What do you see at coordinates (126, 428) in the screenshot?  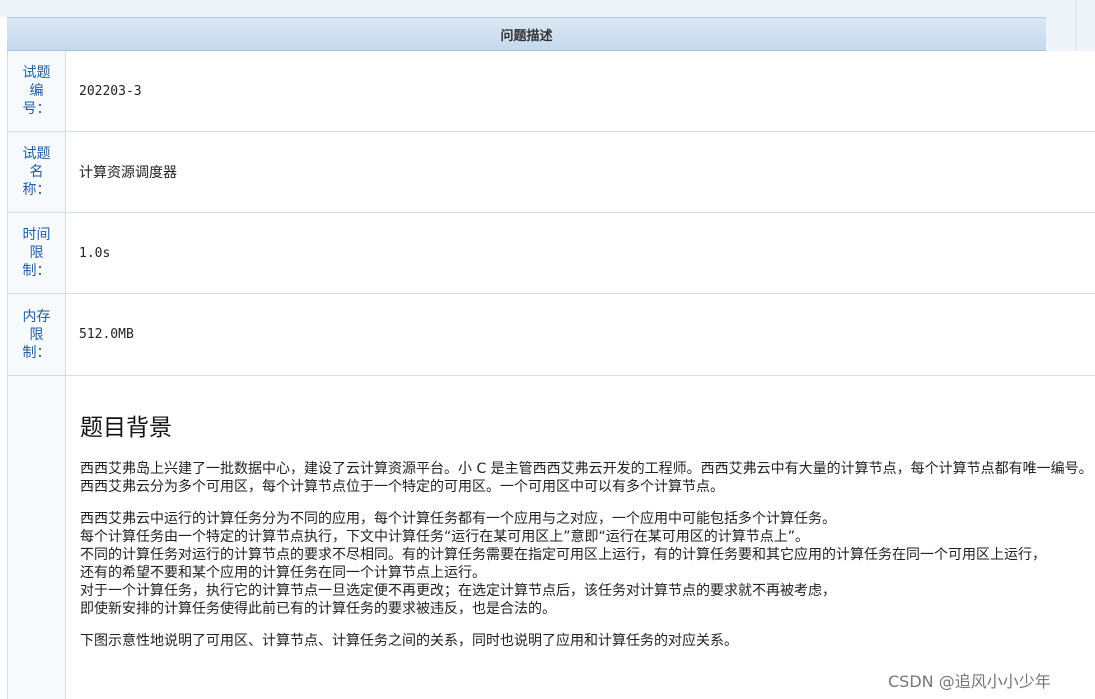 I see `background-heading: 题目背景` at bounding box center [126, 428].